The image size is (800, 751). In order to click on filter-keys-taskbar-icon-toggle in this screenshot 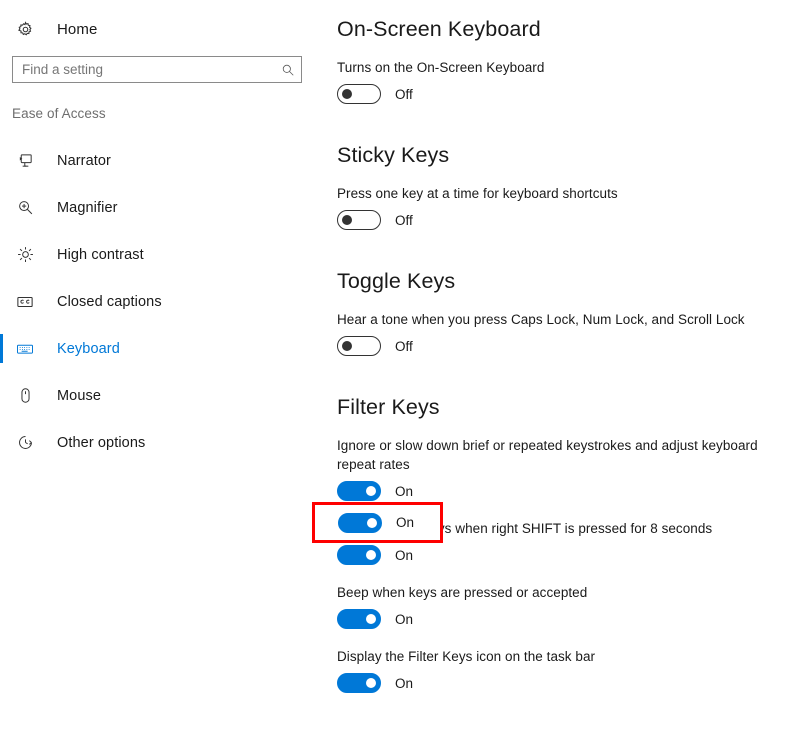, I will do `click(359, 683)`.